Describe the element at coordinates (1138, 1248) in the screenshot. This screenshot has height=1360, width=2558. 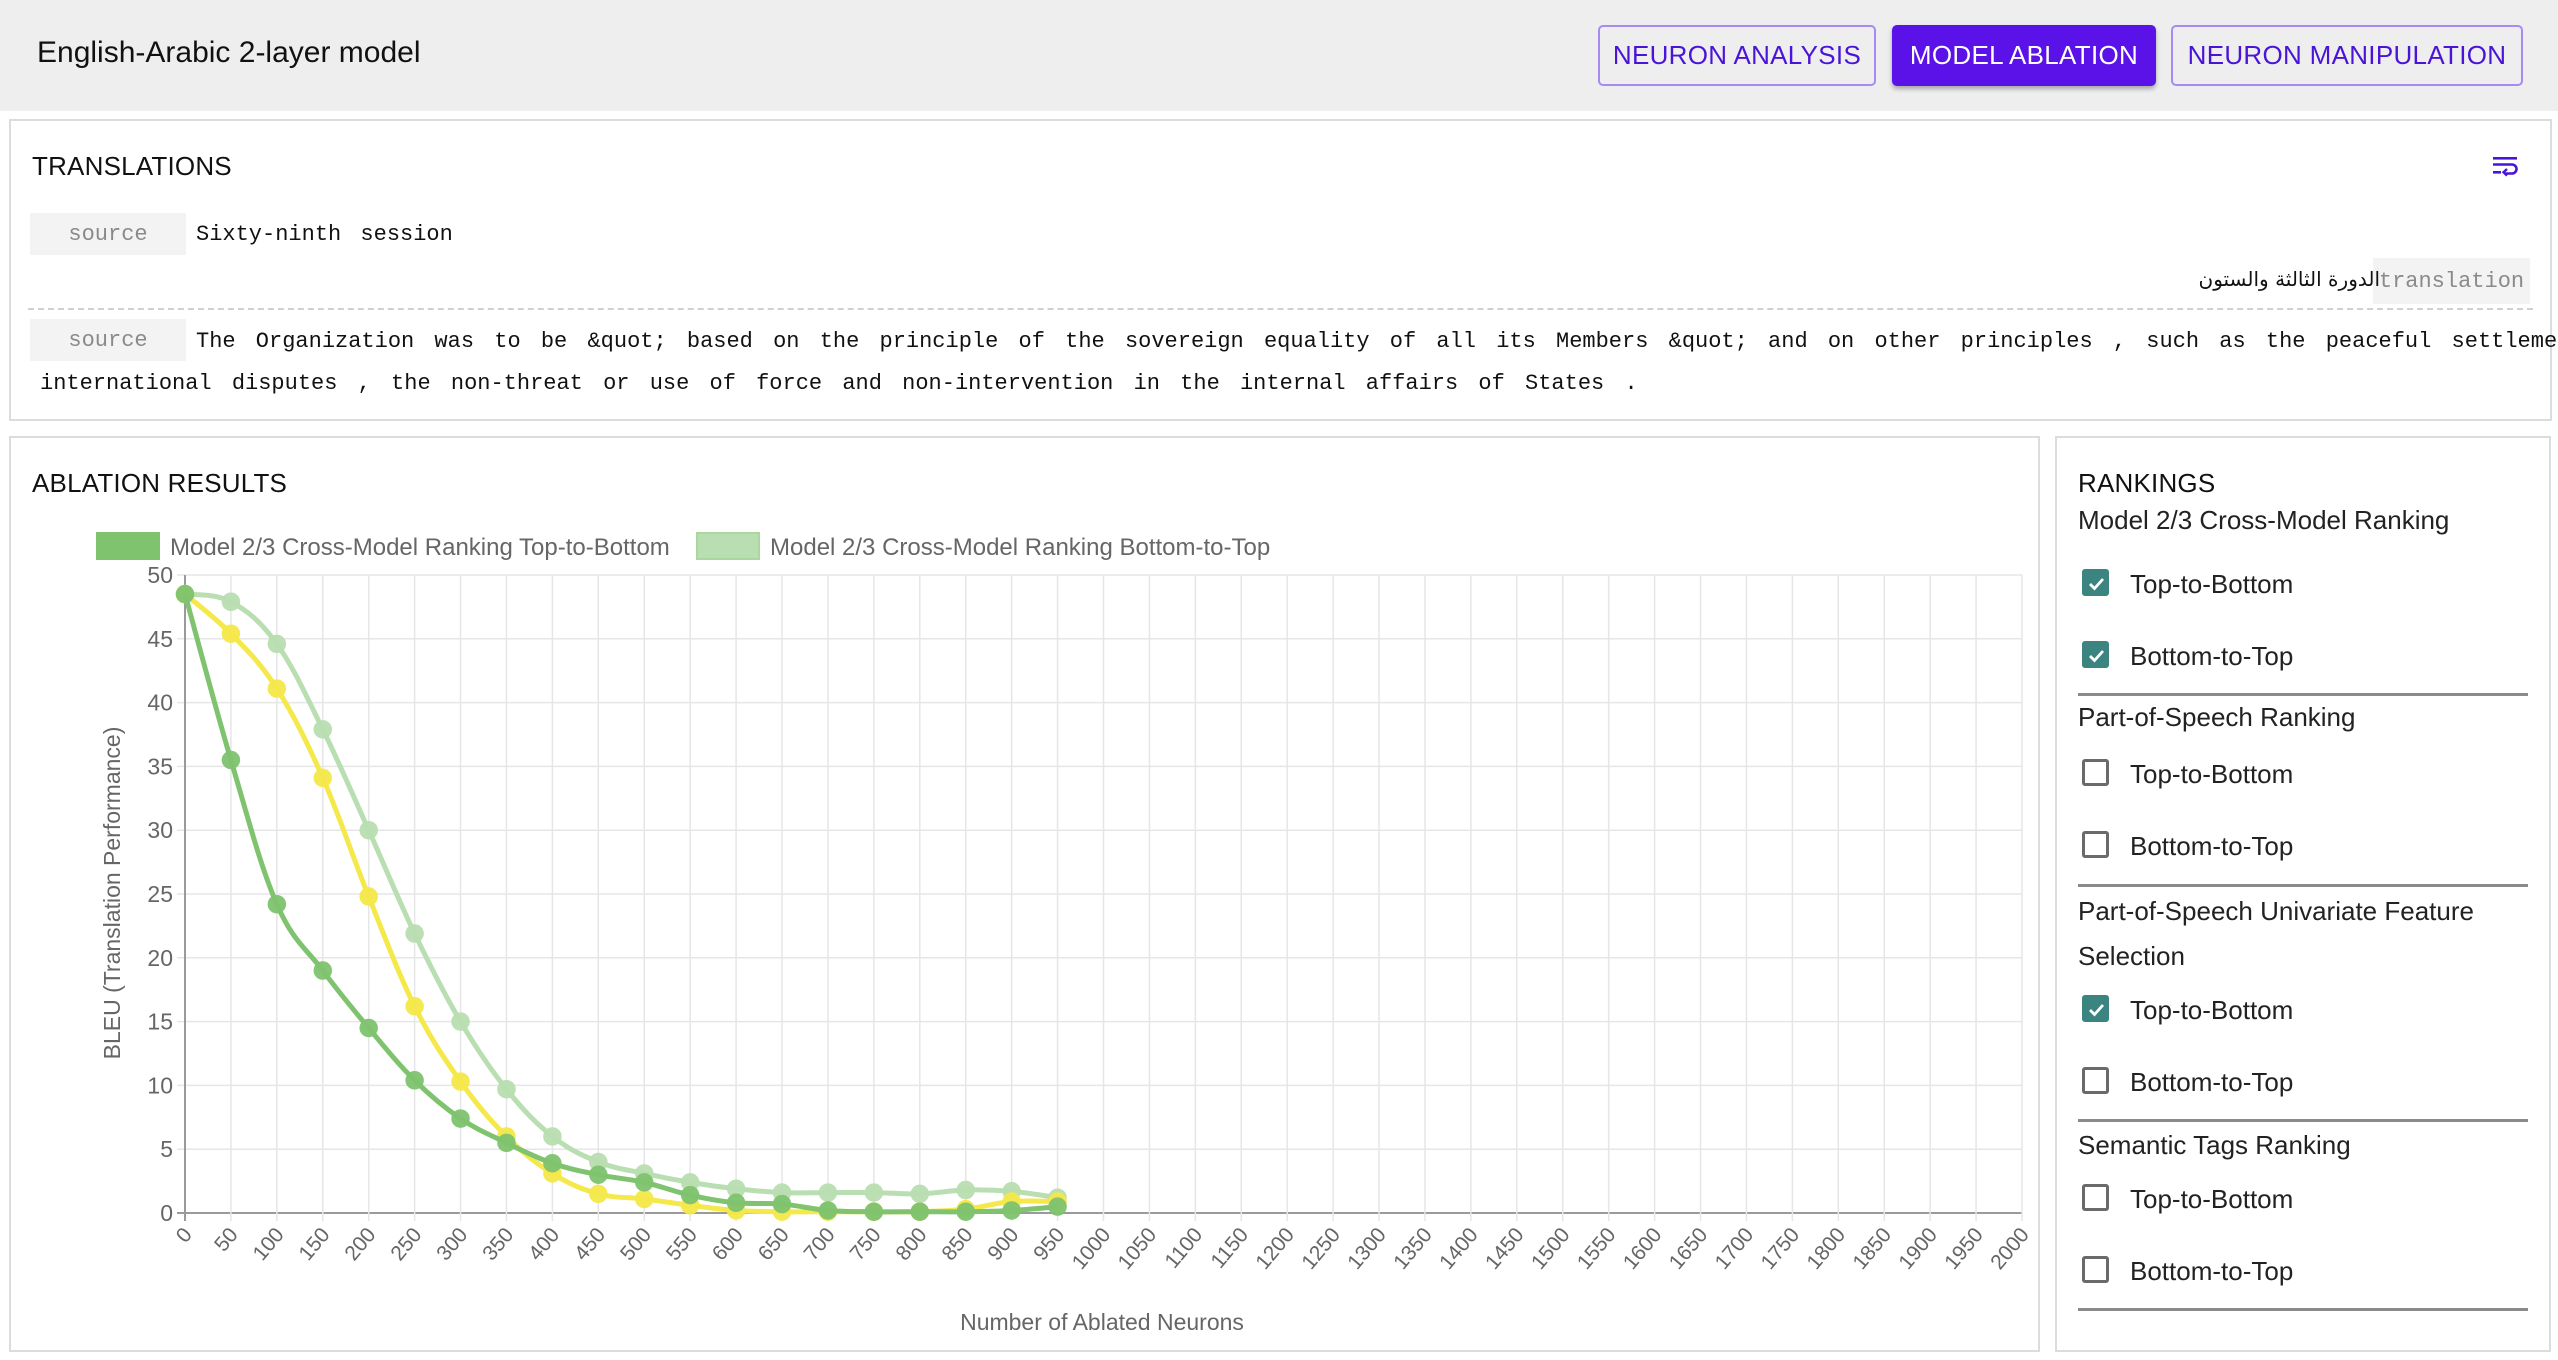
I see `x-tick-label: 1050` at that location.